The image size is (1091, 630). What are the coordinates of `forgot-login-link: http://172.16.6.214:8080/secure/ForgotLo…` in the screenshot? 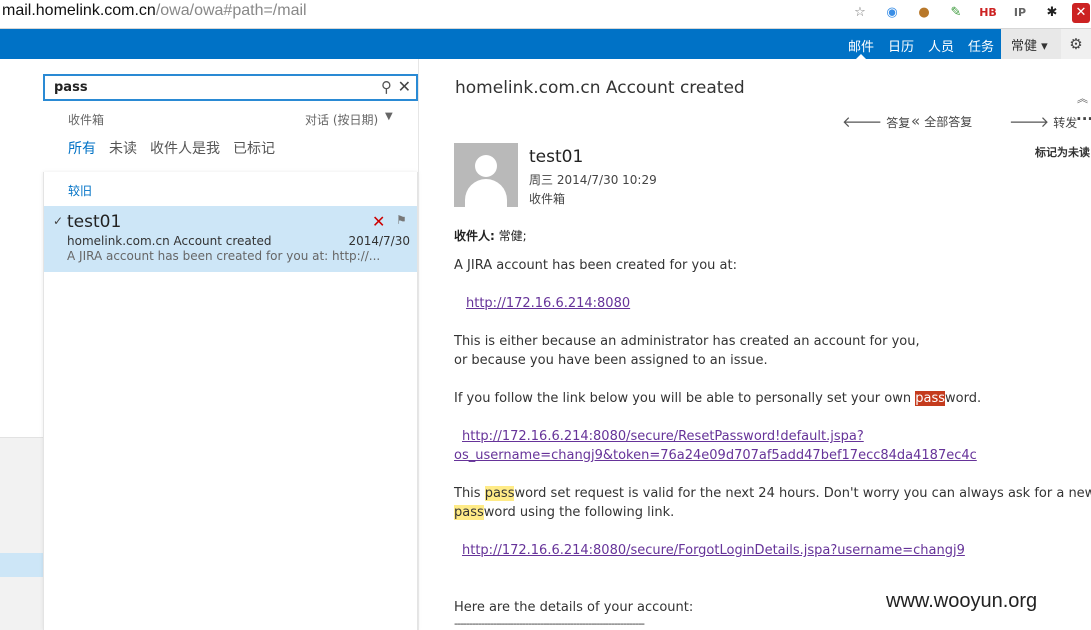 It's located at (713, 550).